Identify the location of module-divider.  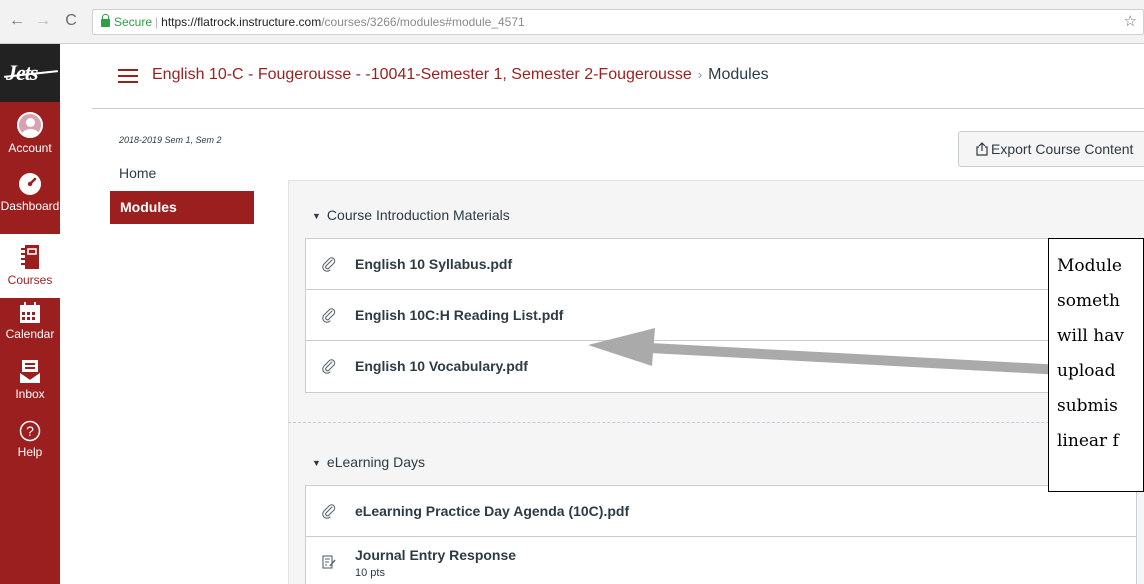
(716, 422).